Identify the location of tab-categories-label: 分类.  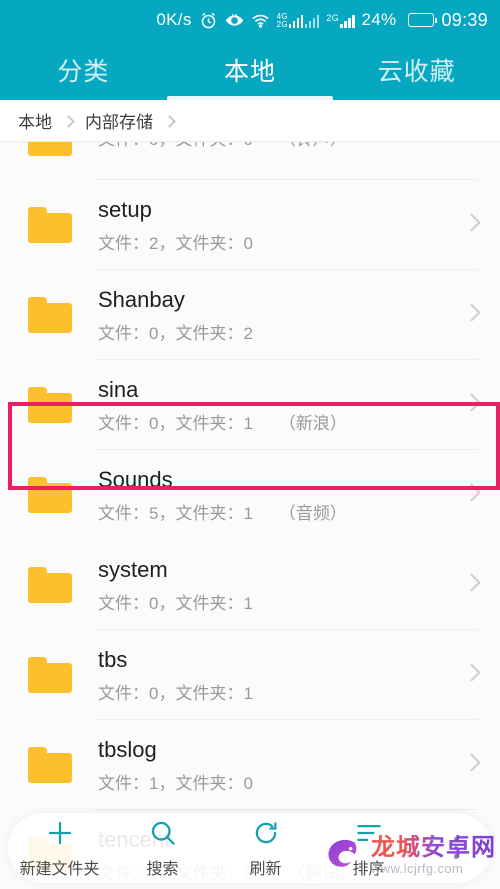
(83, 72).